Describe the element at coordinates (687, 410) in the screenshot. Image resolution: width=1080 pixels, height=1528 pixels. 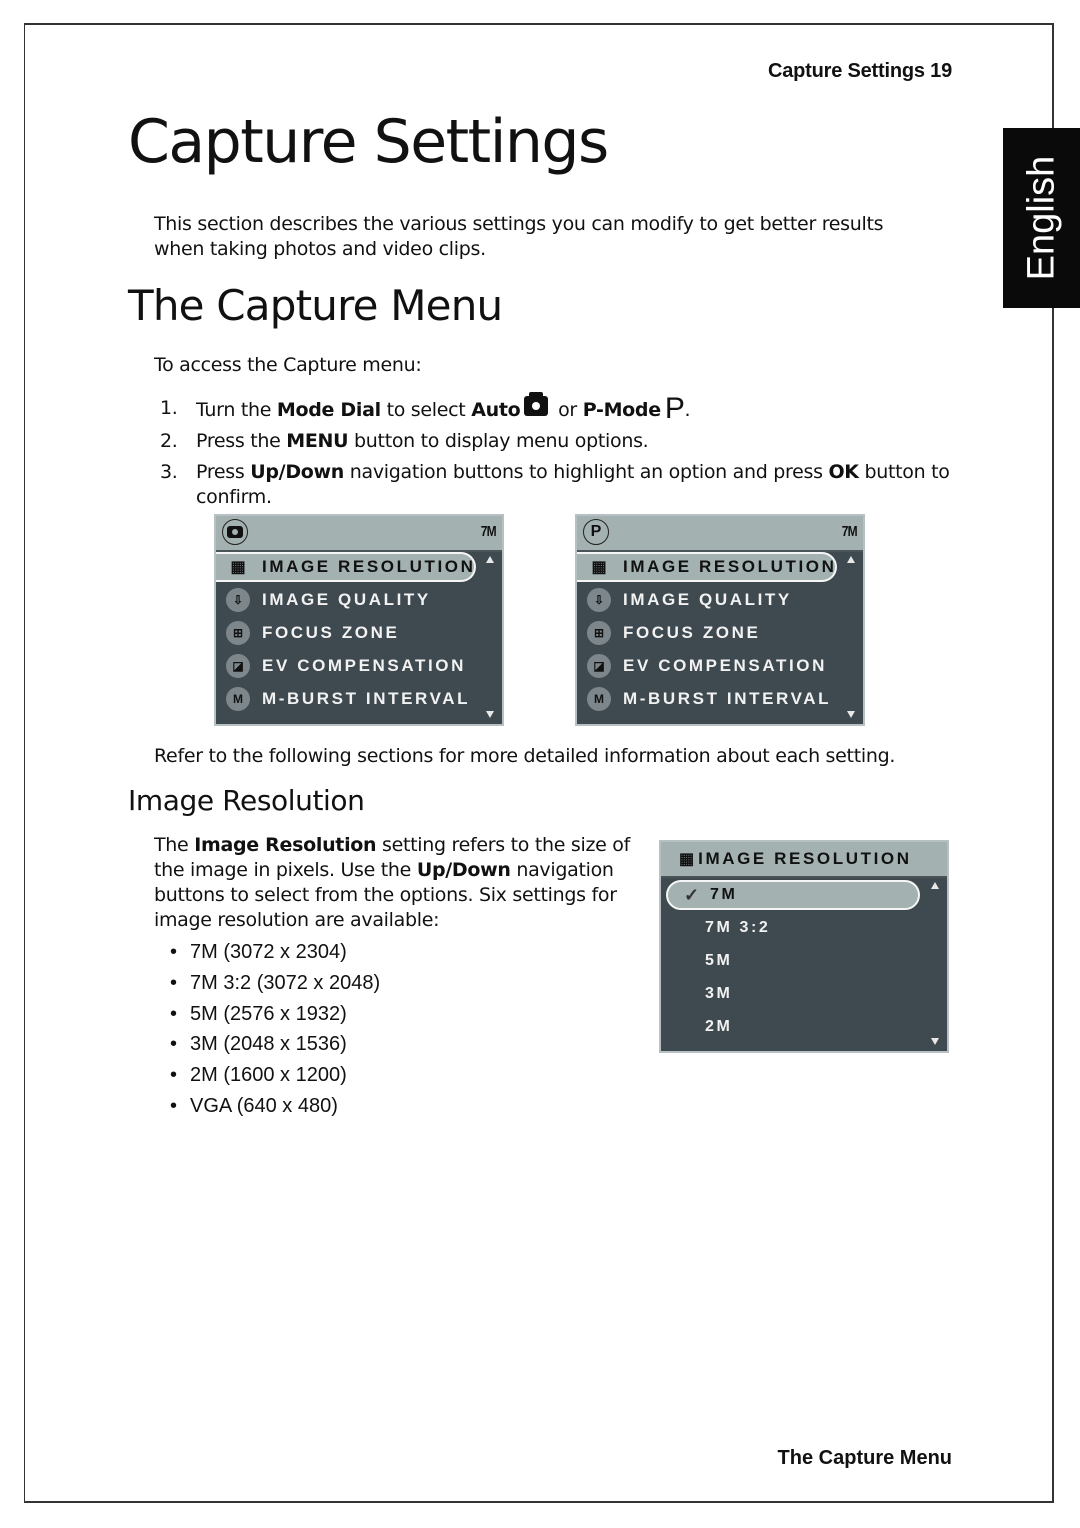
I see `step-text: .` at that location.